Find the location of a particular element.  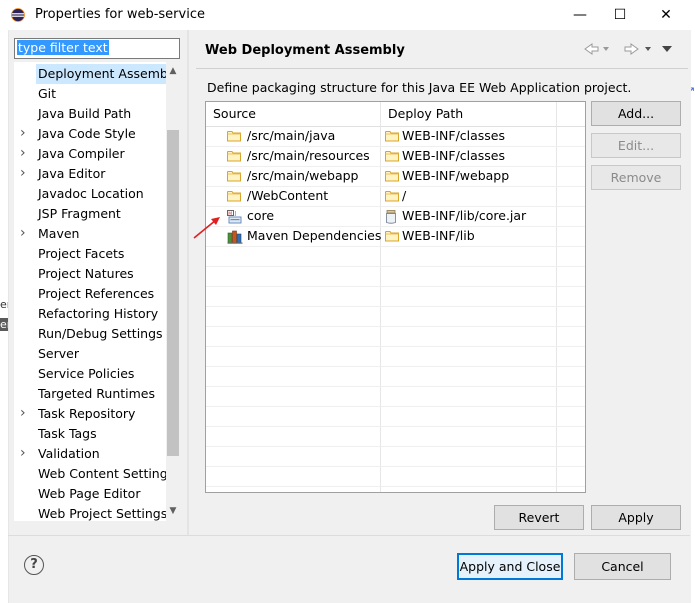

scroll-up-icon: ▲ is located at coordinates (173, 71).